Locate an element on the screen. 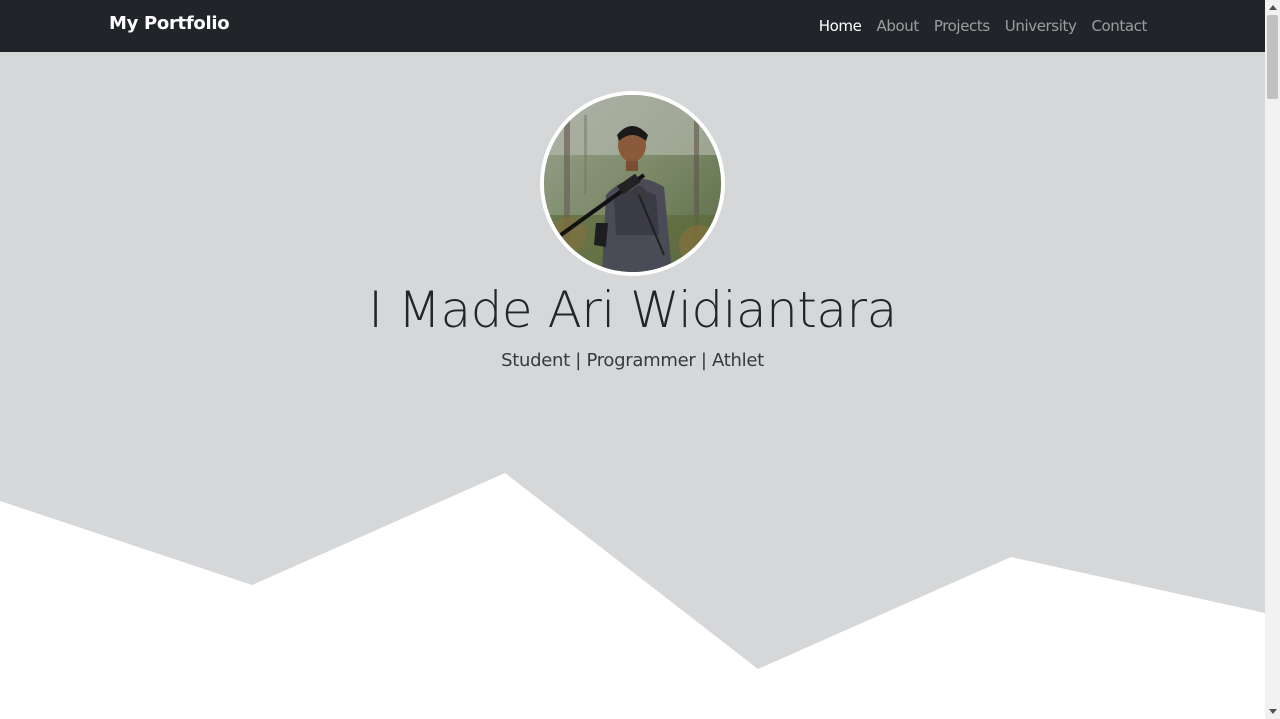 The image size is (1280, 719). nav-link-projects: Projects is located at coordinates (962, 26).